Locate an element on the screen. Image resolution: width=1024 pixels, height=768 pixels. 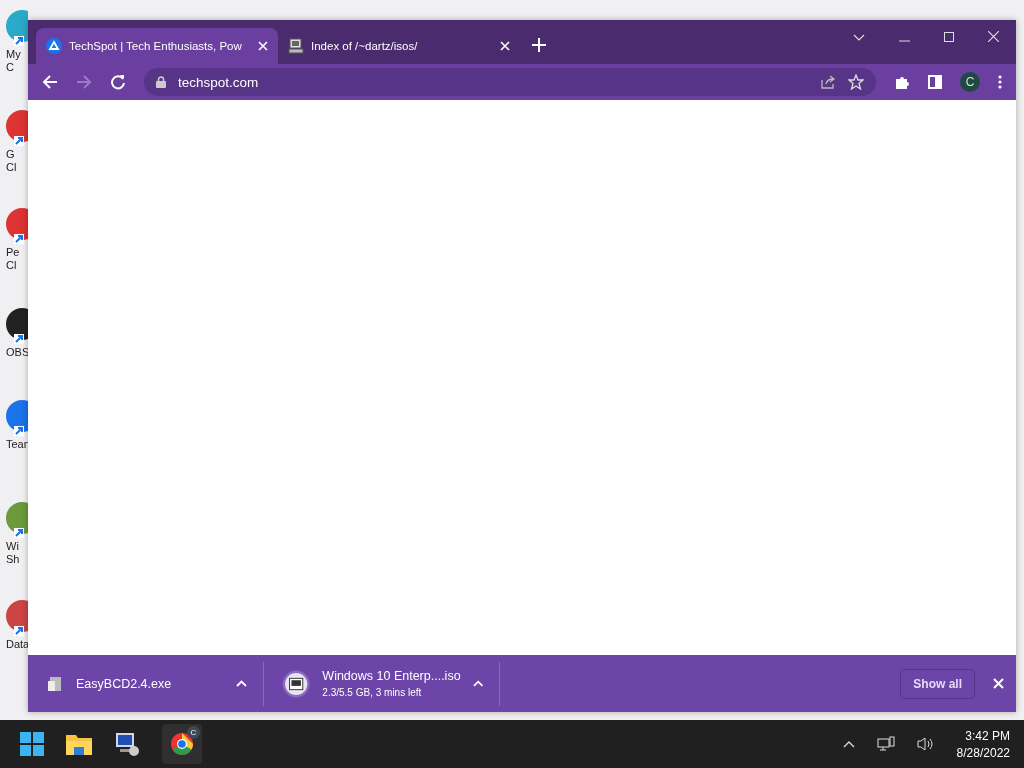
shortcut-label: G is located at coordinates (10, 154).